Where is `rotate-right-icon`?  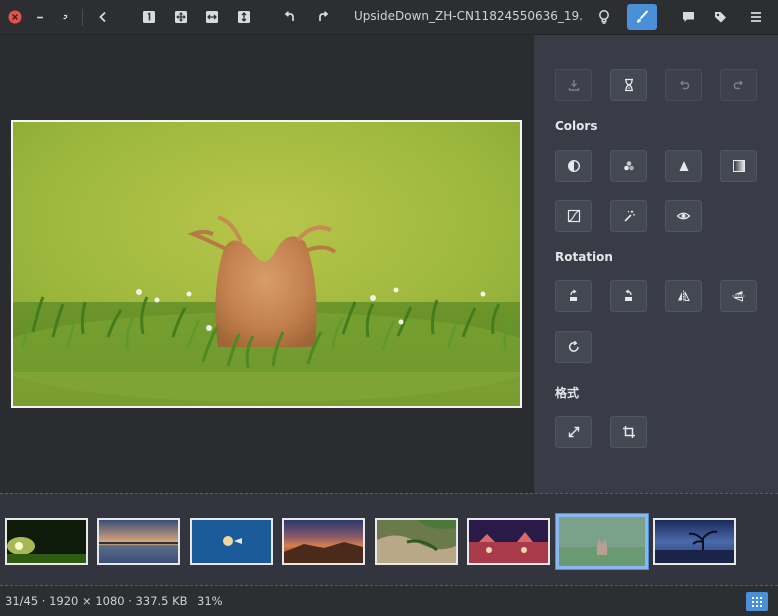
rotate-right-icon is located at coordinates (323, 17).